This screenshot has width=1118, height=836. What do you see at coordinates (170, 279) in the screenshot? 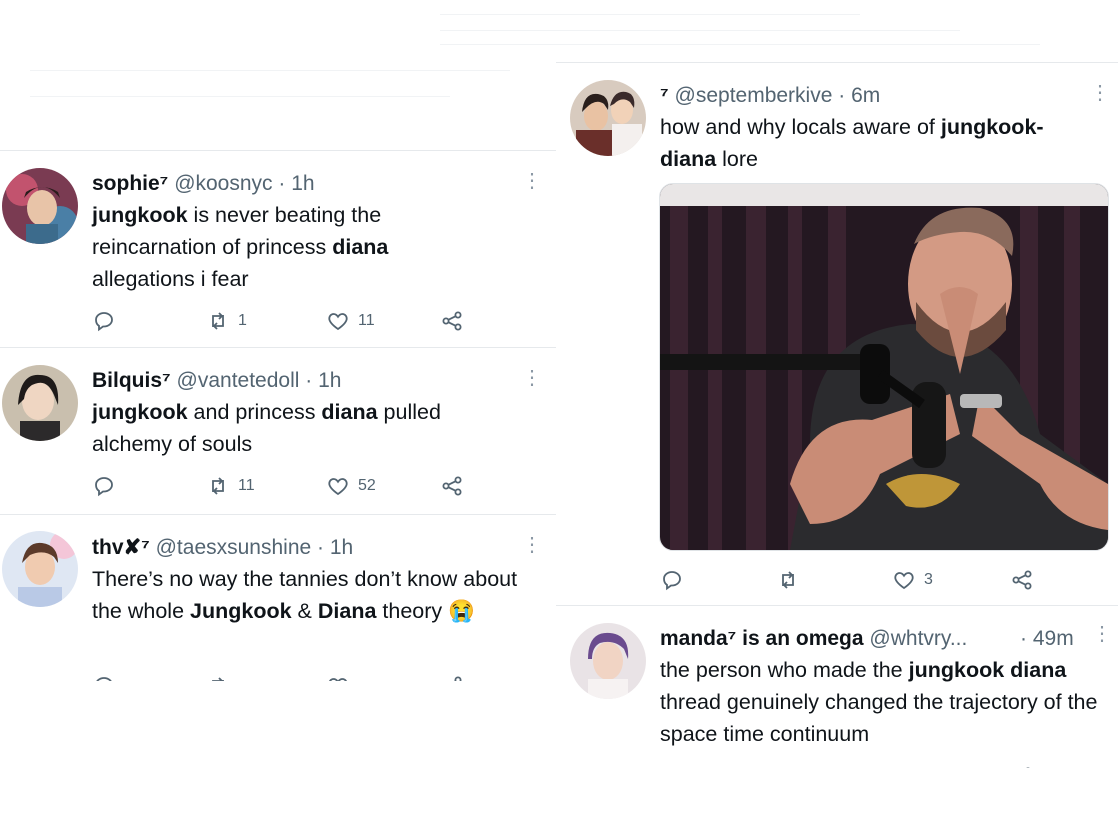
I see `text-segment: allegations i fear` at bounding box center [170, 279].